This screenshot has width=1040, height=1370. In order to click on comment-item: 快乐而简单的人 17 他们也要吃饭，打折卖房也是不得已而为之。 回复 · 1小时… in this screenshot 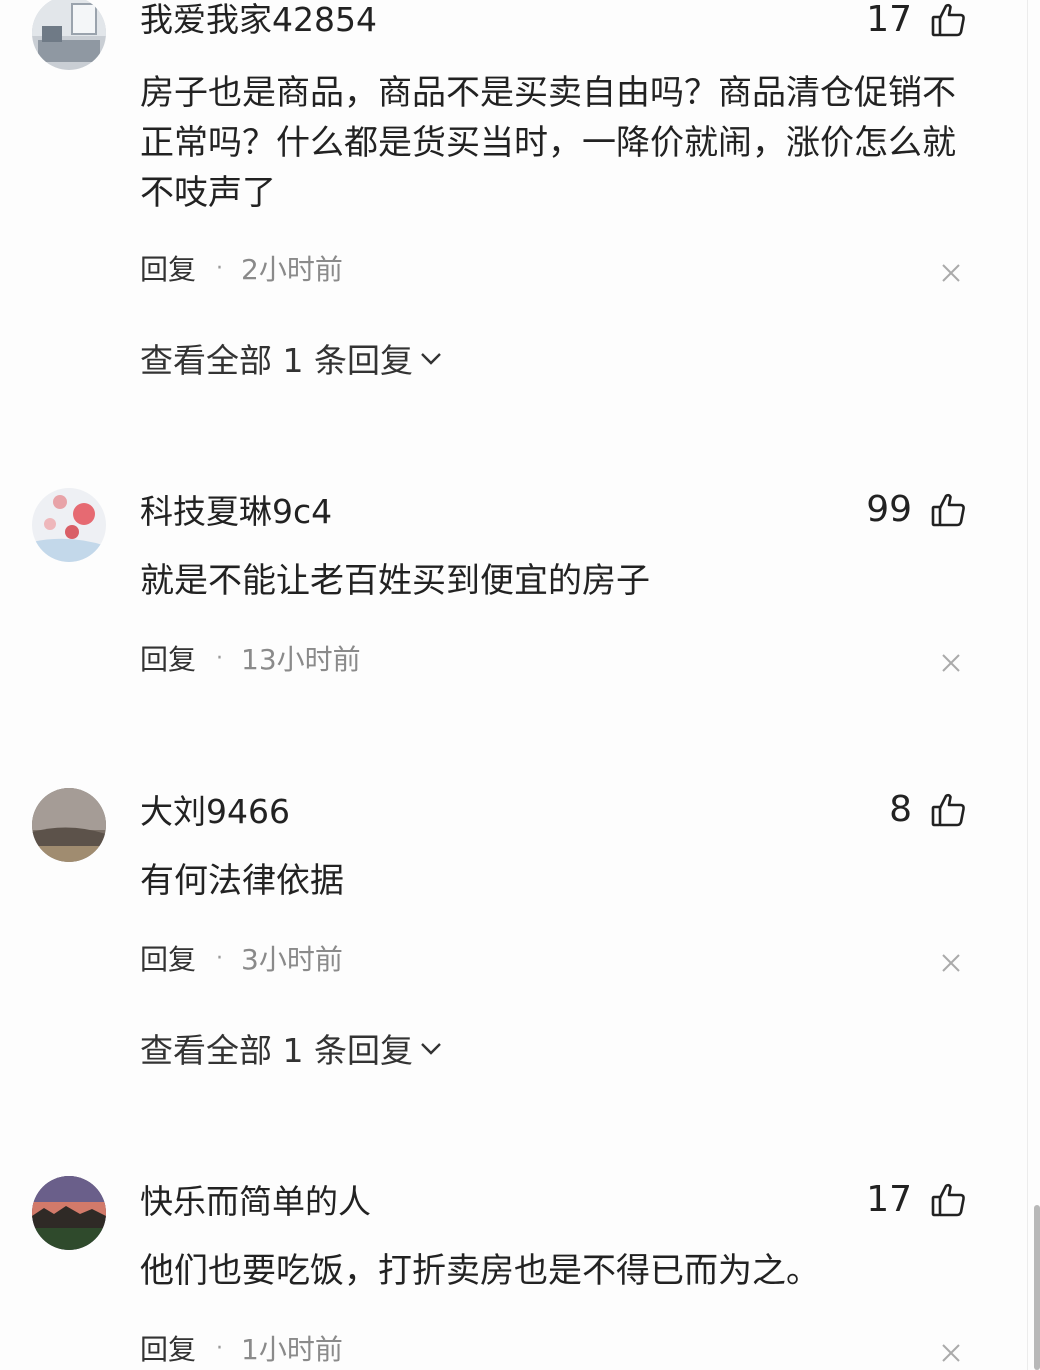, I will do `click(520, 1273)`.